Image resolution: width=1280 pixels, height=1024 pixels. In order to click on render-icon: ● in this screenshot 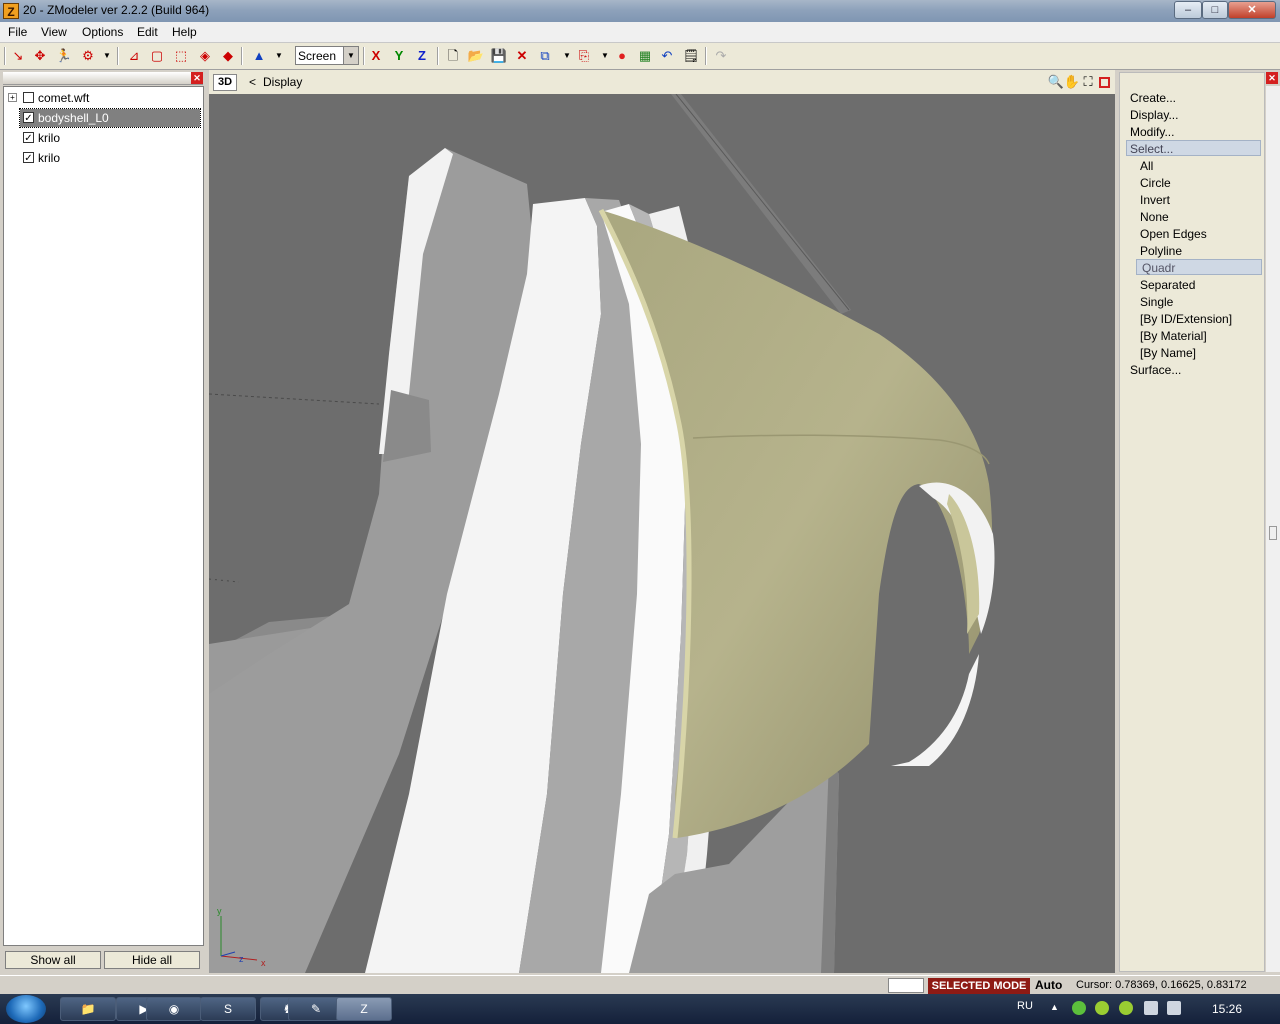, I will do `click(622, 56)`.